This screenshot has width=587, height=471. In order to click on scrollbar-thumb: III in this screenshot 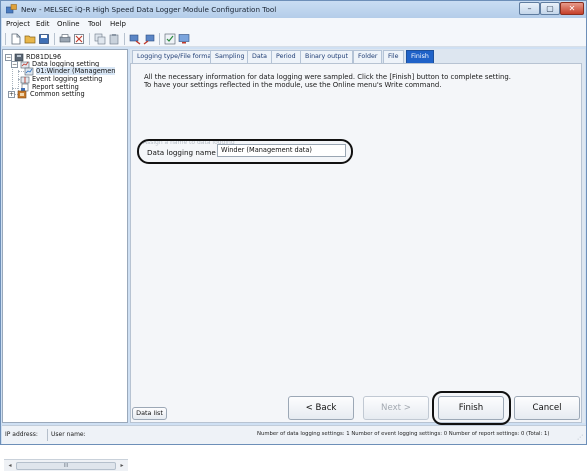, I will do `click(66, 466)`.